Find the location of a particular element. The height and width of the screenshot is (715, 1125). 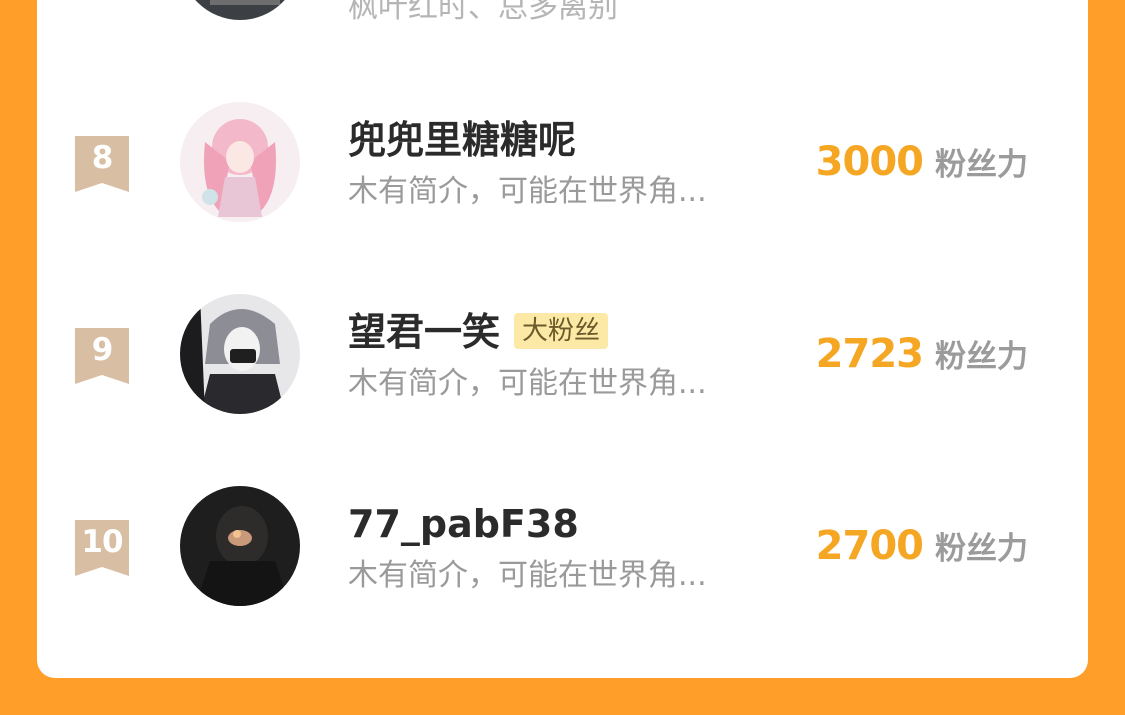

user-name-text: 77_pabF38 is located at coordinates (463, 524).